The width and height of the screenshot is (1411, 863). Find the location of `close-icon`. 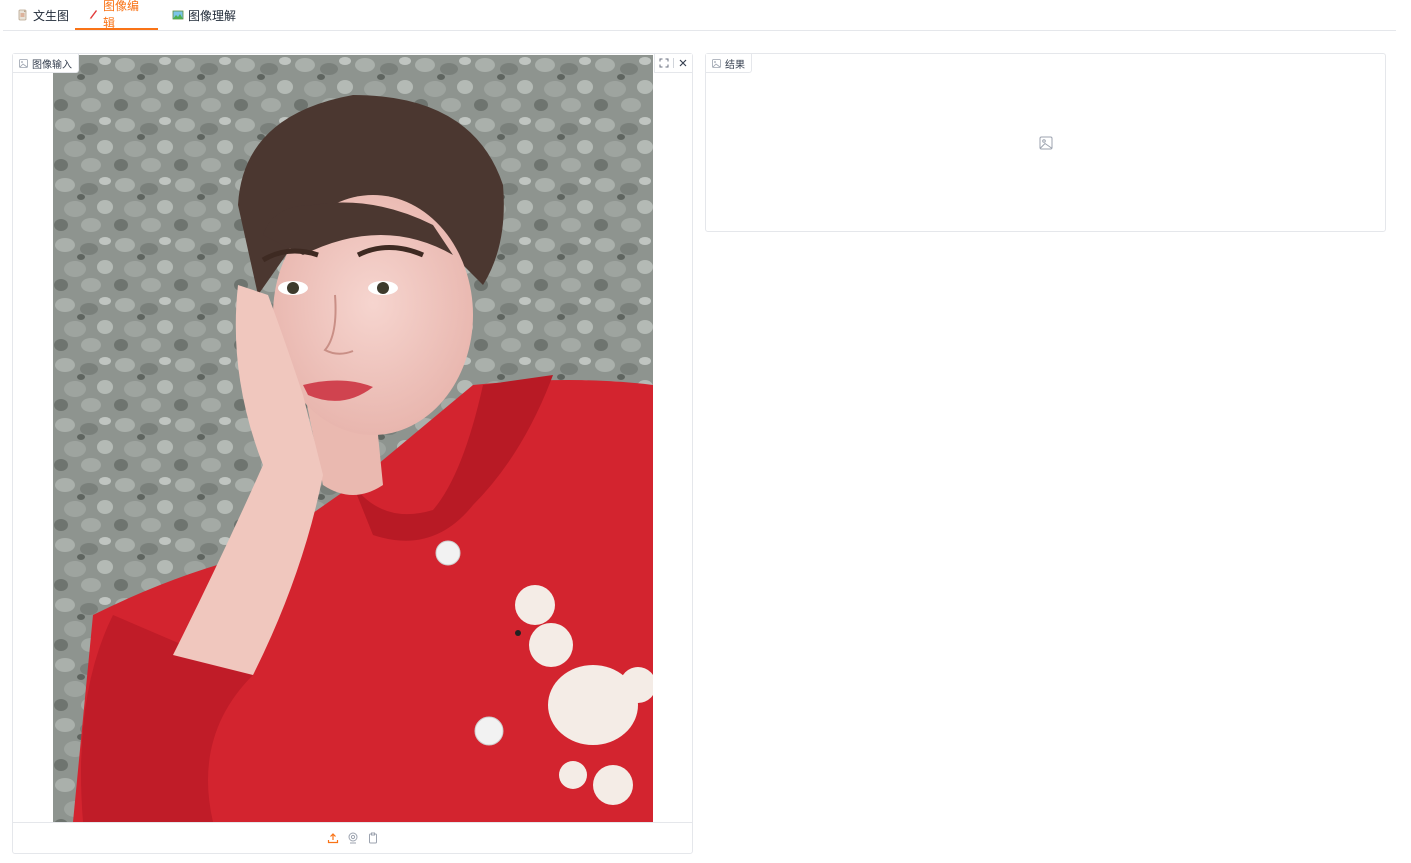

close-icon is located at coordinates (683, 63).